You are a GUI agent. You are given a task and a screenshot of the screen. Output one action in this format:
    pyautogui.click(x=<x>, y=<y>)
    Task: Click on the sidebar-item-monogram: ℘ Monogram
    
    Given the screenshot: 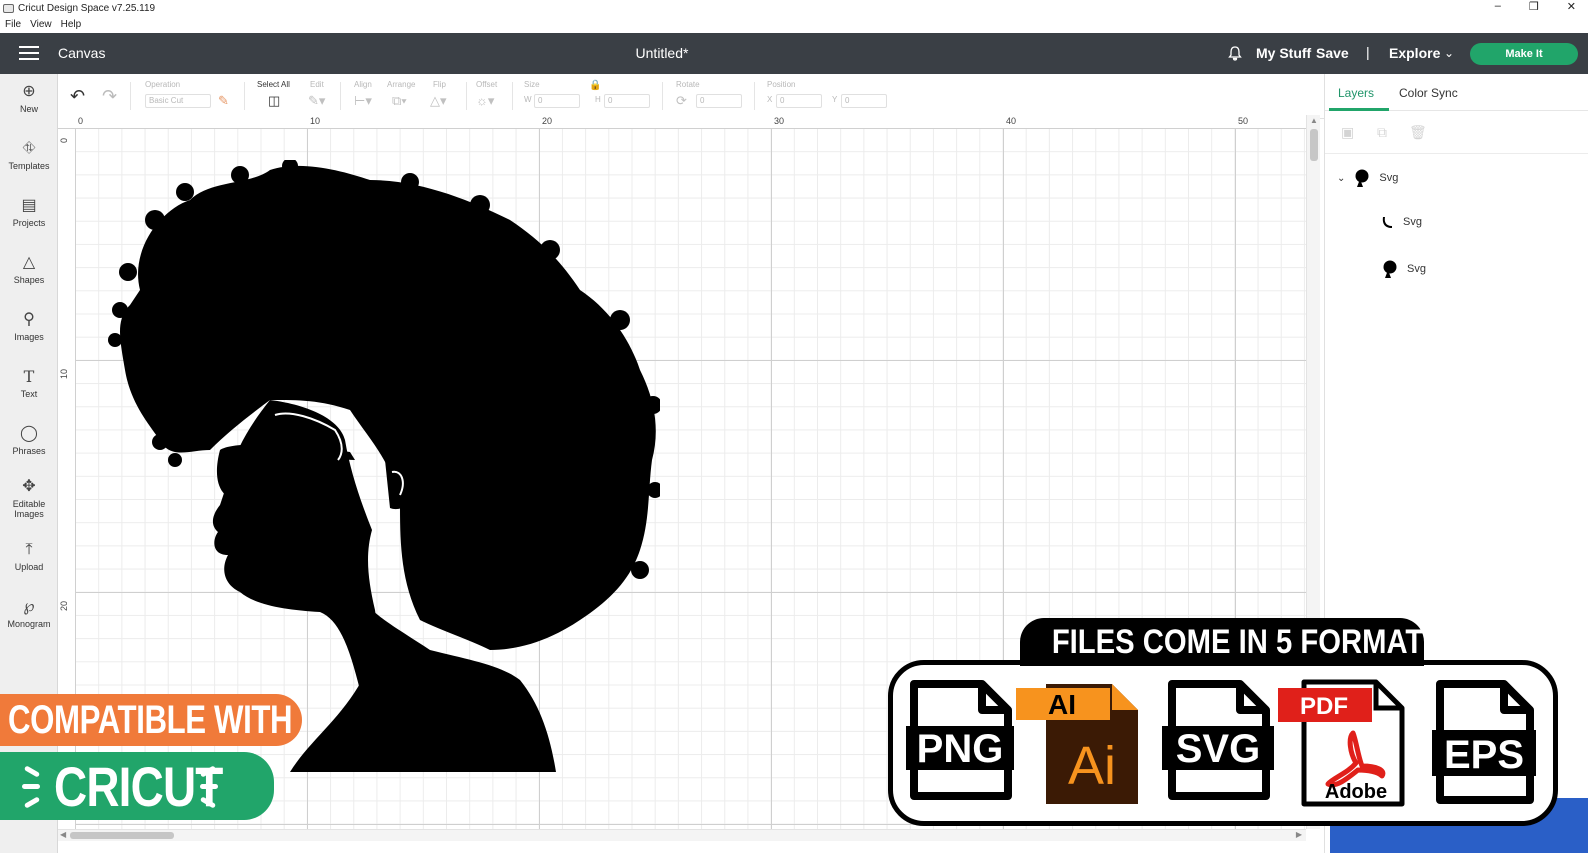 What is the action you would take?
    pyautogui.click(x=29, y=613)
    